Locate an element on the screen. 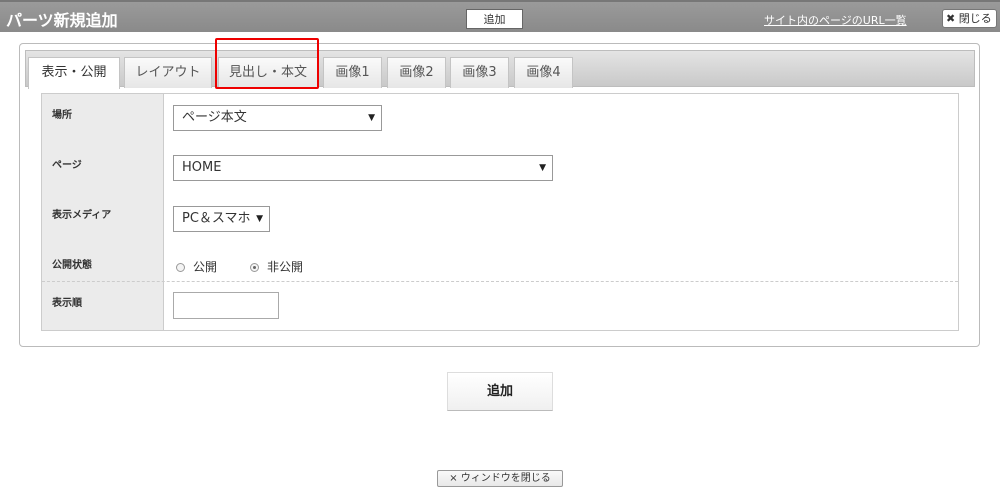 The image size is (1000, 494). page-title: パーツ新規追加 is located at coordinates (62, 20).